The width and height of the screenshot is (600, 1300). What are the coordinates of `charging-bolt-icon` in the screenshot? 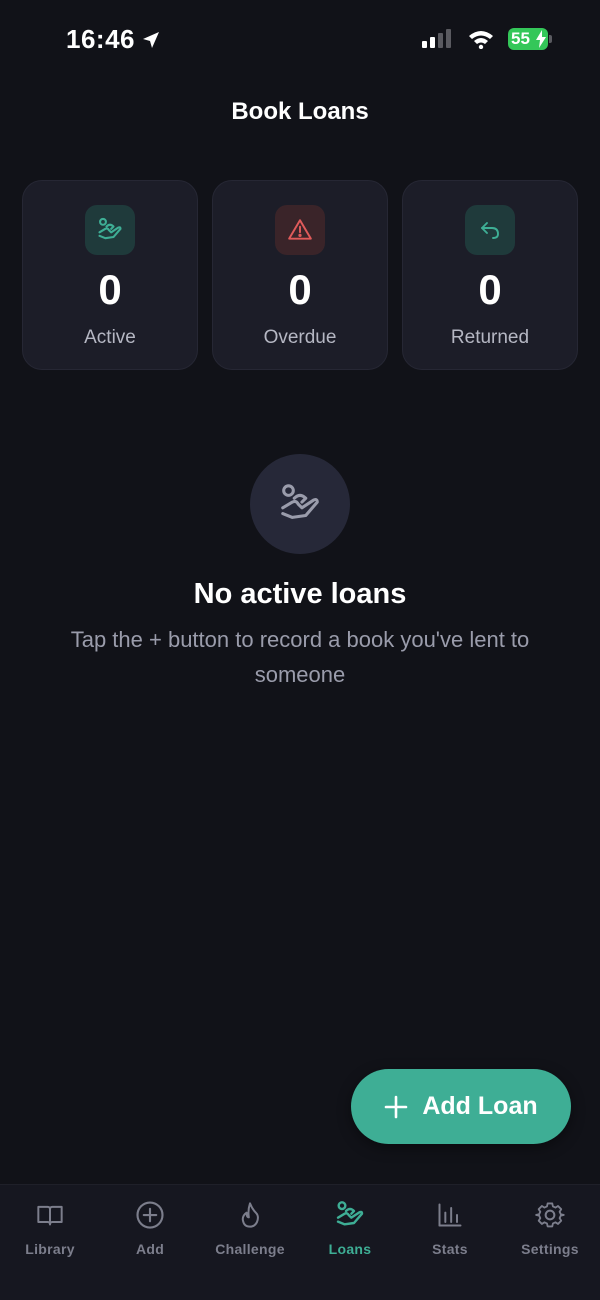 It's located at (541, 39).